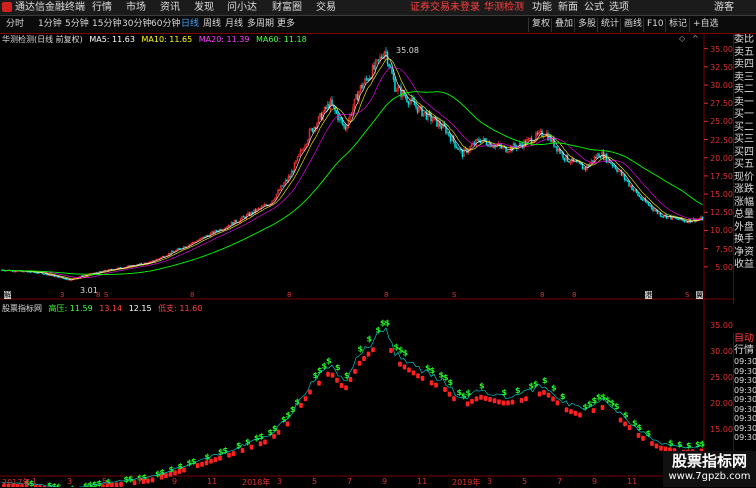 Image resolution: width=756 pixels, height=488 pixels. Describe the element at coordinates (349, 481) in the screenshot. I see `x-axis-tick: 7` at that location.